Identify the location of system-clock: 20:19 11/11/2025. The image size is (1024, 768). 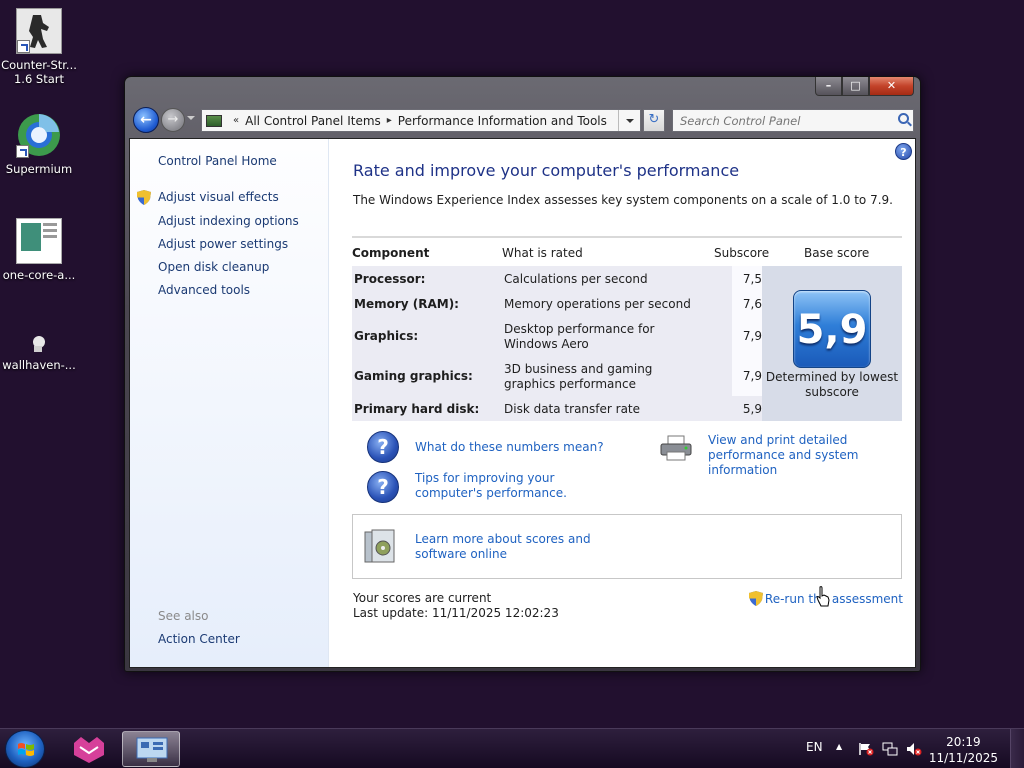
(963, 750).